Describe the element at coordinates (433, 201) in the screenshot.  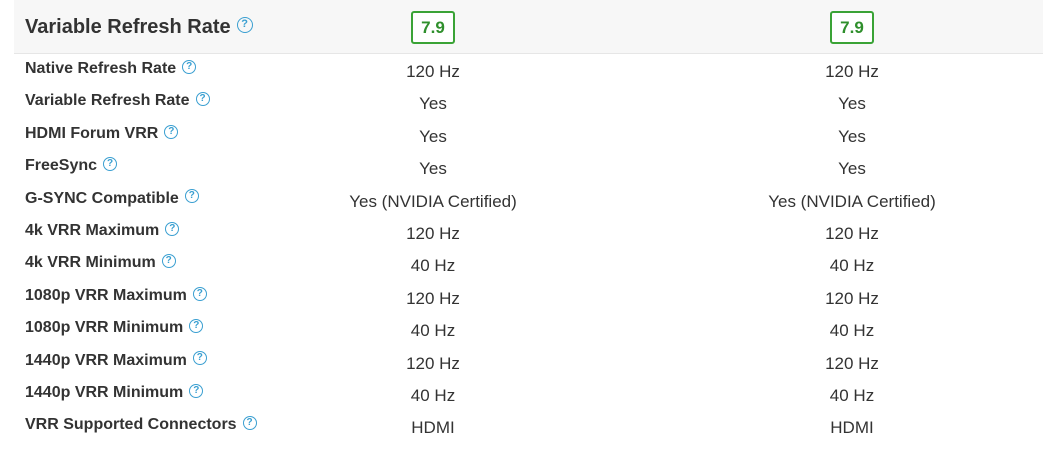
I see `row-value-product-1: Yes (NVIDIA Certified)` at that location.